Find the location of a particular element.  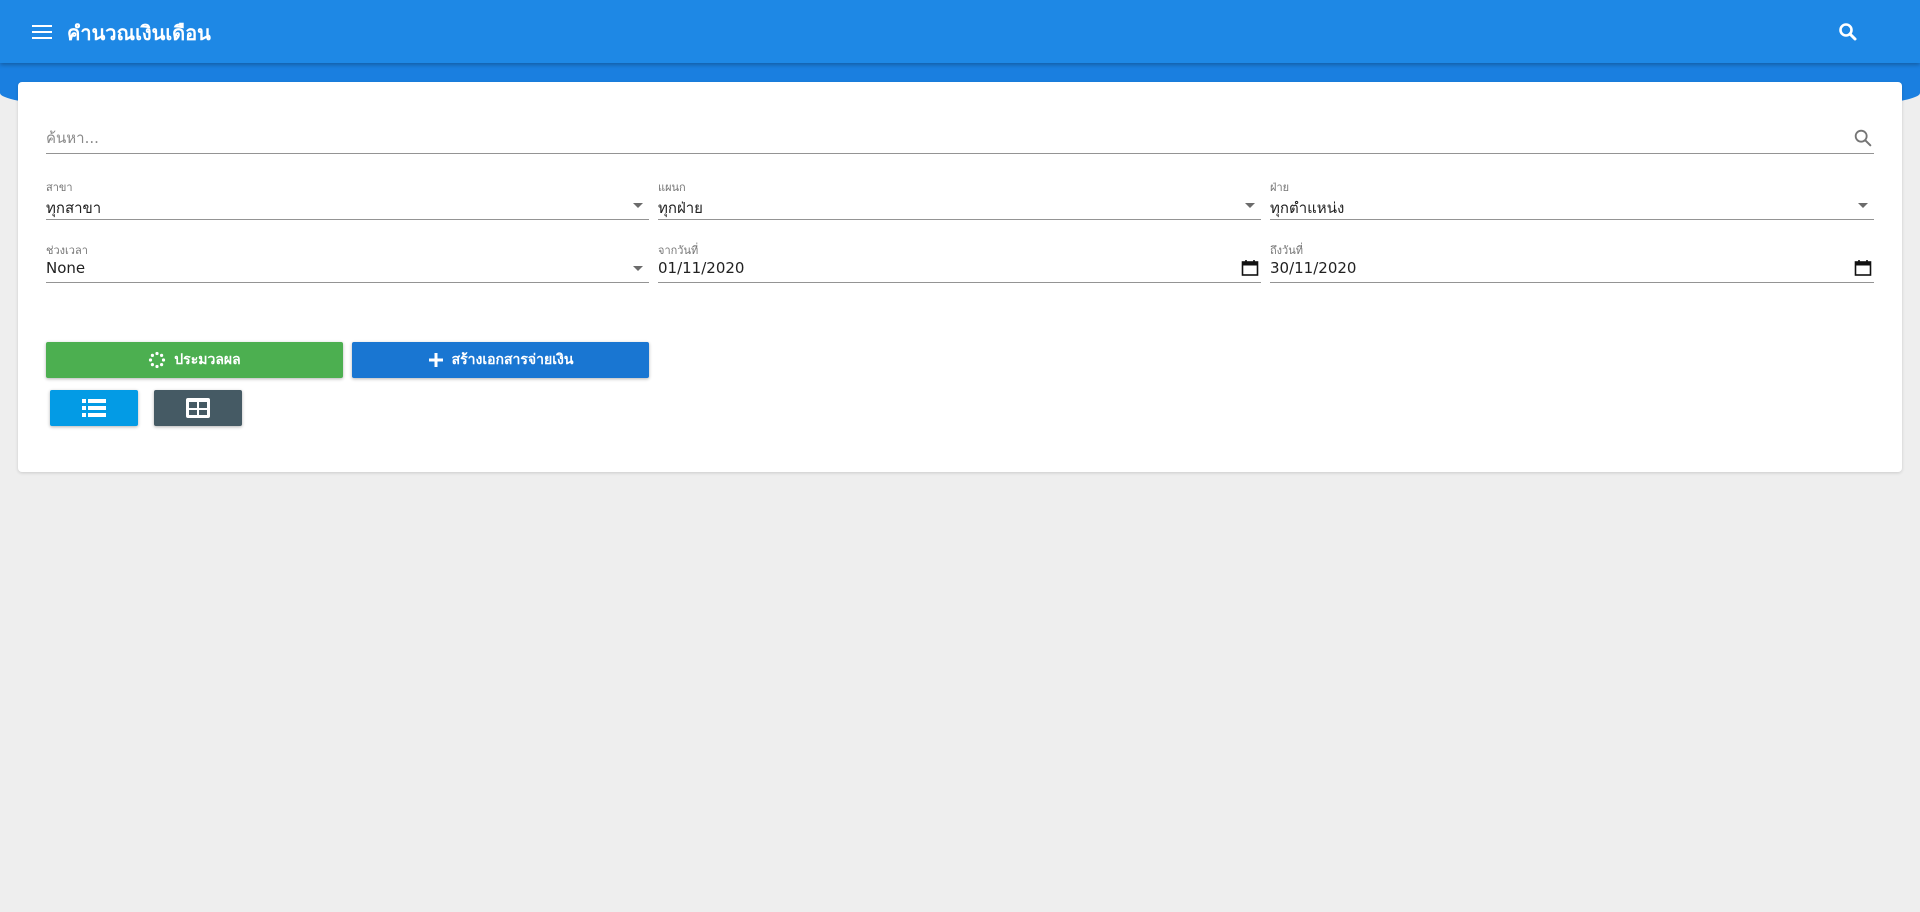

division-value: ทุกตำแหน่ง is located at coordinates (1307, 208).